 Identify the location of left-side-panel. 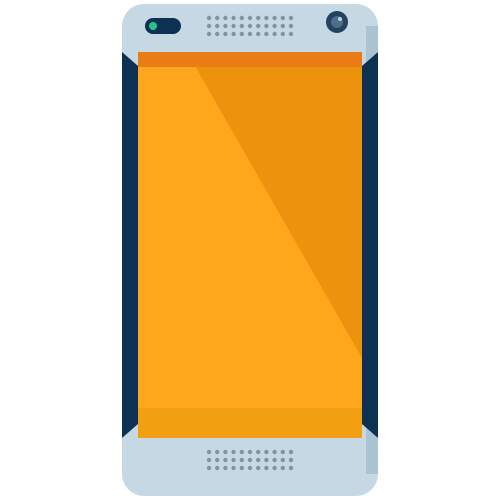
(130, 245).